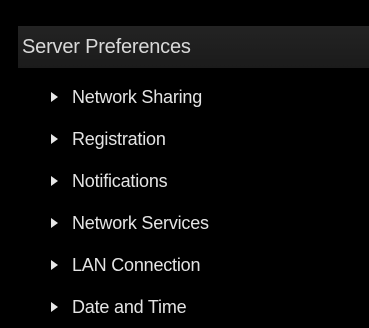 Image resolution: width=369 pixels, height=328 pixels. What do you see at coordinates (119, 139) in the screenshot?
I see `list-item-label: Registration` at bounding box center [119, 139].